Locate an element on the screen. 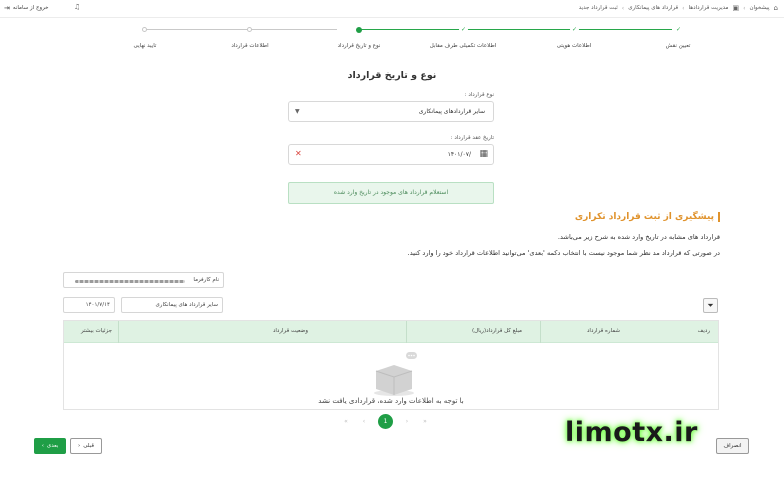 This screenshot has width=784, height=477. prev-button: › قبلی is located at coordinates (86, 446).